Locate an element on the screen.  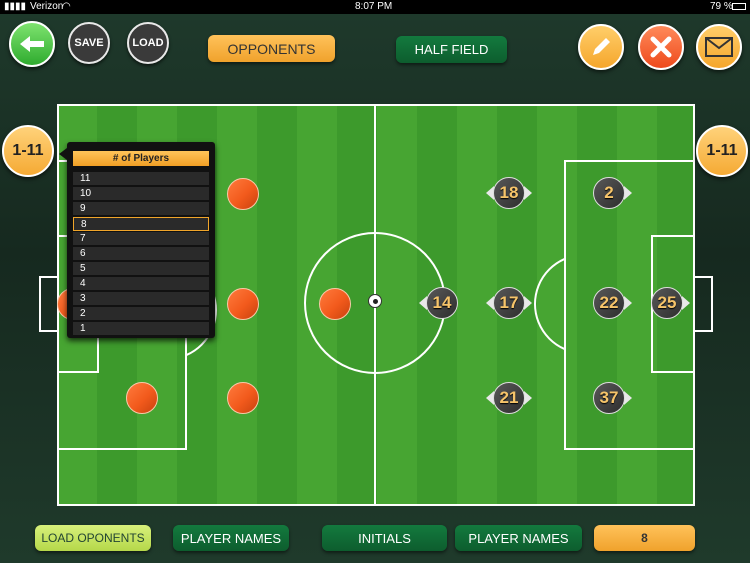
popup-title: # of Players is located at coordinates (141, 158).